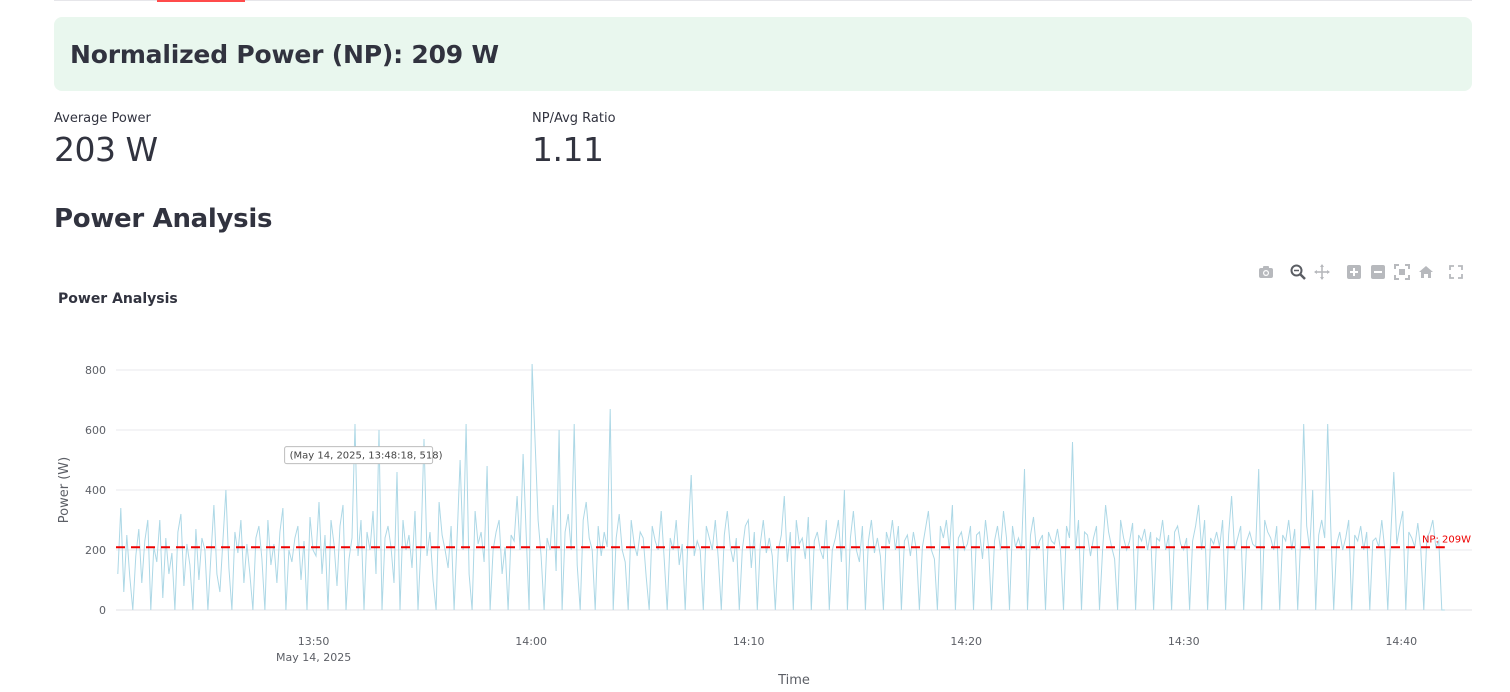 This screenshot has height=692, width=1510. I want to click on y-tick-label: 800, so click(95, 370).